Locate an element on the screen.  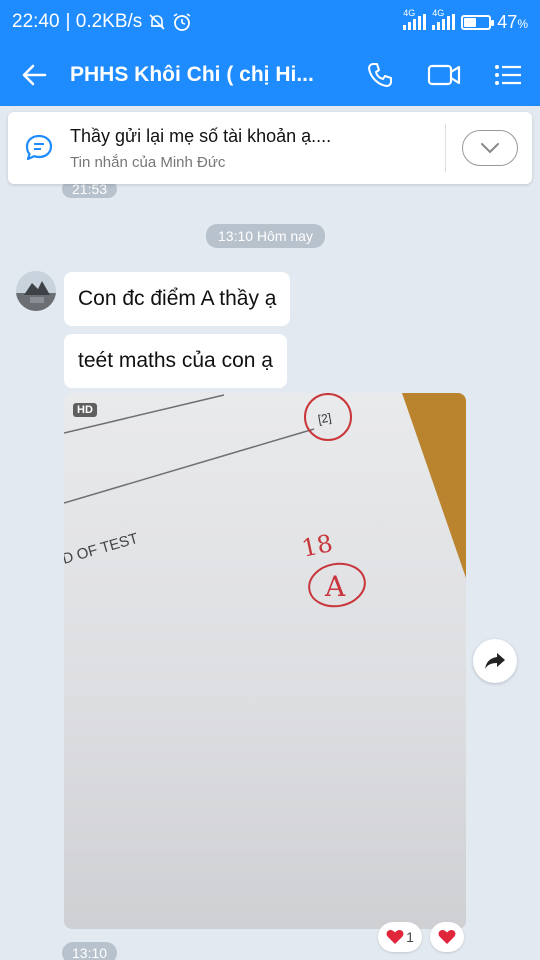
message-time: 13:10 is located at coordinates (90, 951).